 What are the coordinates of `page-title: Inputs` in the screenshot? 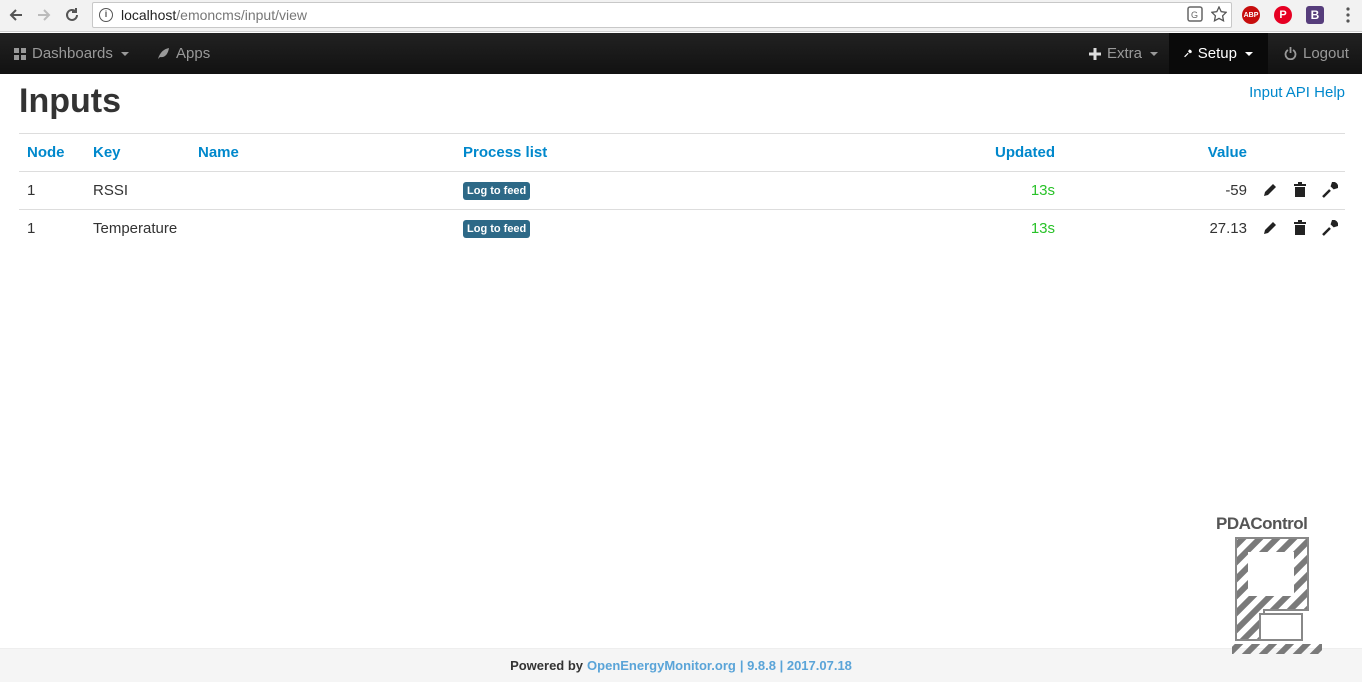 It's located at (70, 101).